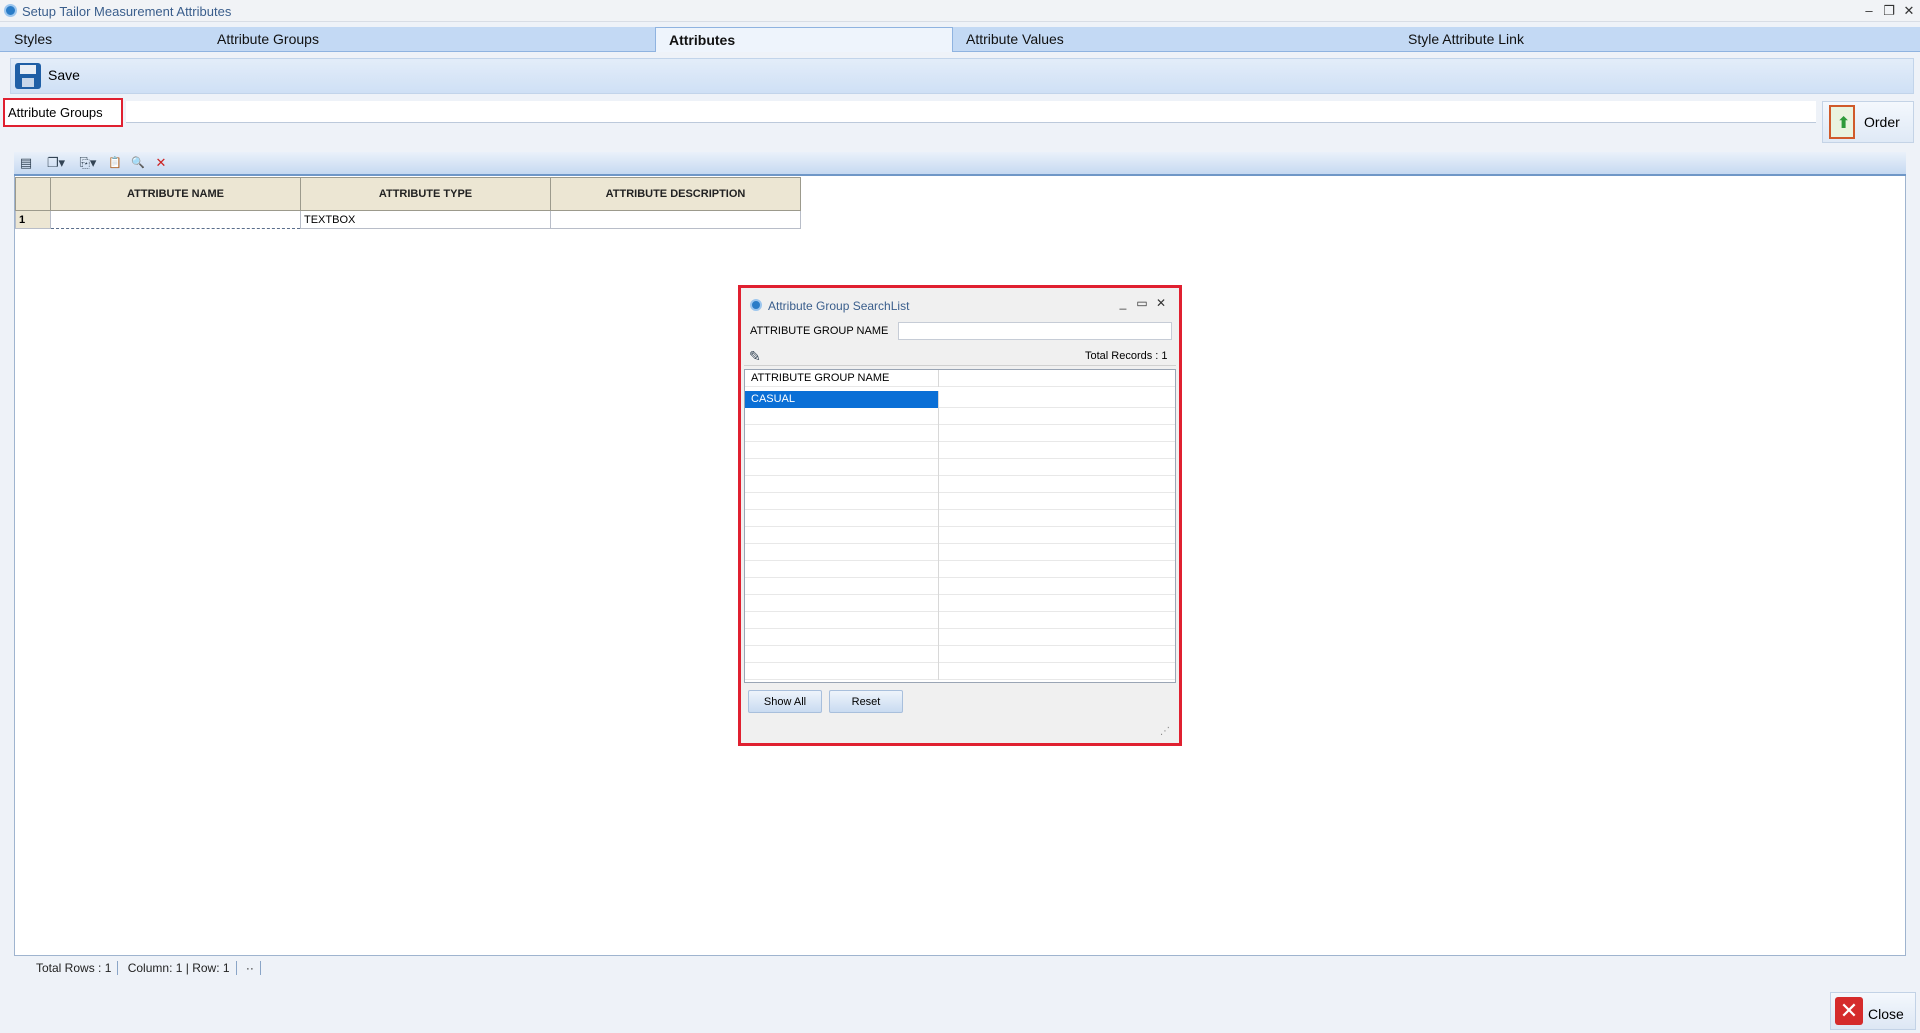 This screenshot has width=1920, height=1033. I want to click on copy-icon: ❐▾, so click(56, 163).